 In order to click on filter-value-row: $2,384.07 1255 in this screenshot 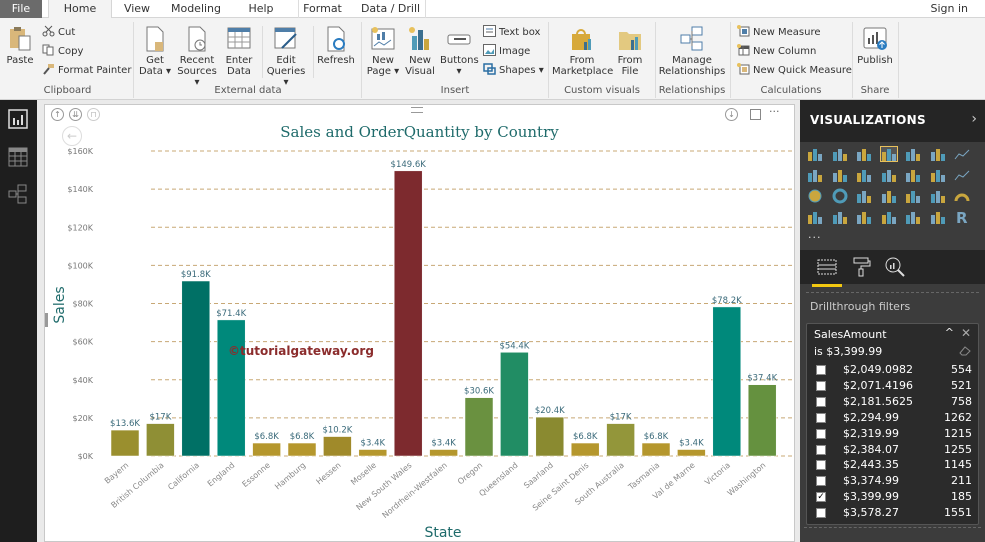, I will do `click(894, 450)`.